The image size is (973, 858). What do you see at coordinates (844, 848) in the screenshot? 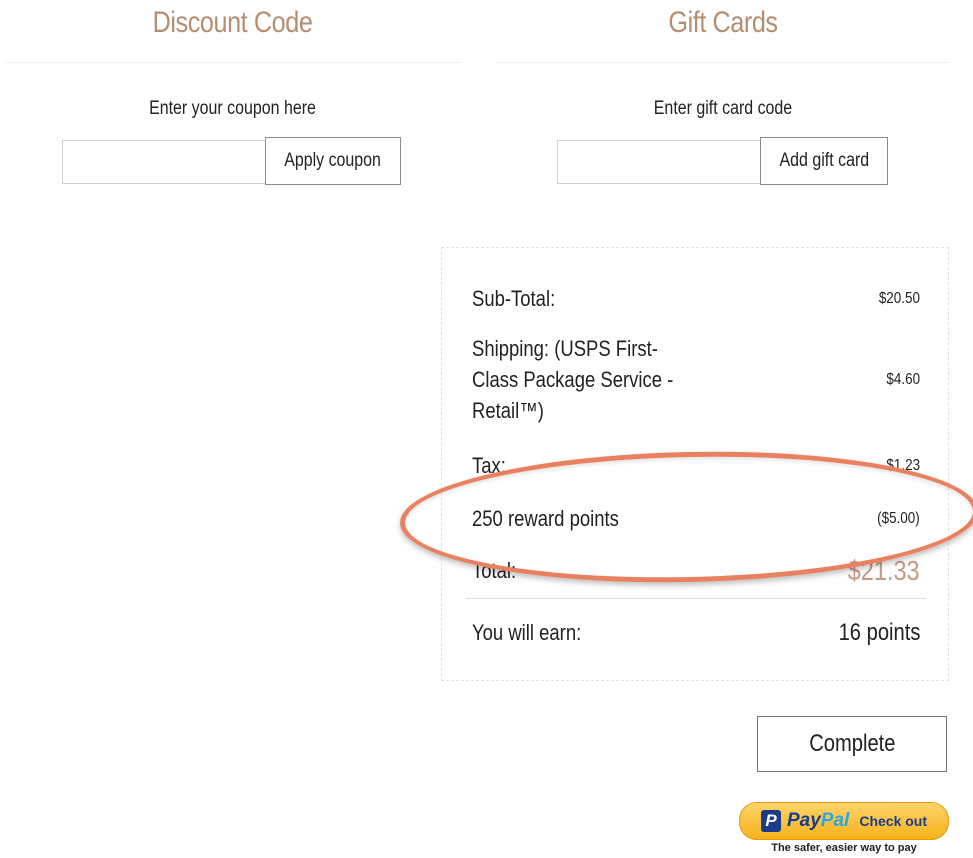
I see `paypal-tagline: The safer, easier way to pay` at bounding box center [844, 848].